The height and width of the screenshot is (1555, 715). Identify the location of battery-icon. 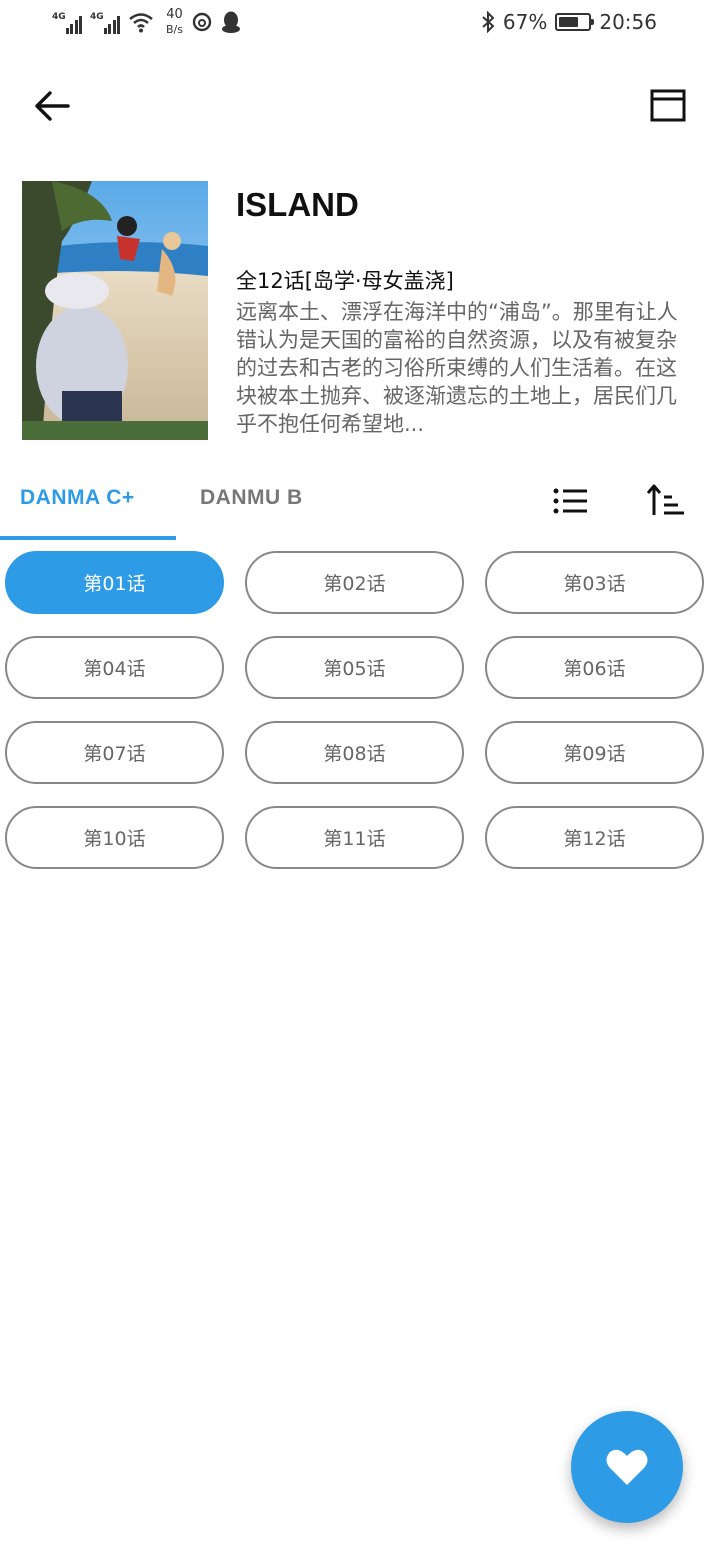
(575, 22).